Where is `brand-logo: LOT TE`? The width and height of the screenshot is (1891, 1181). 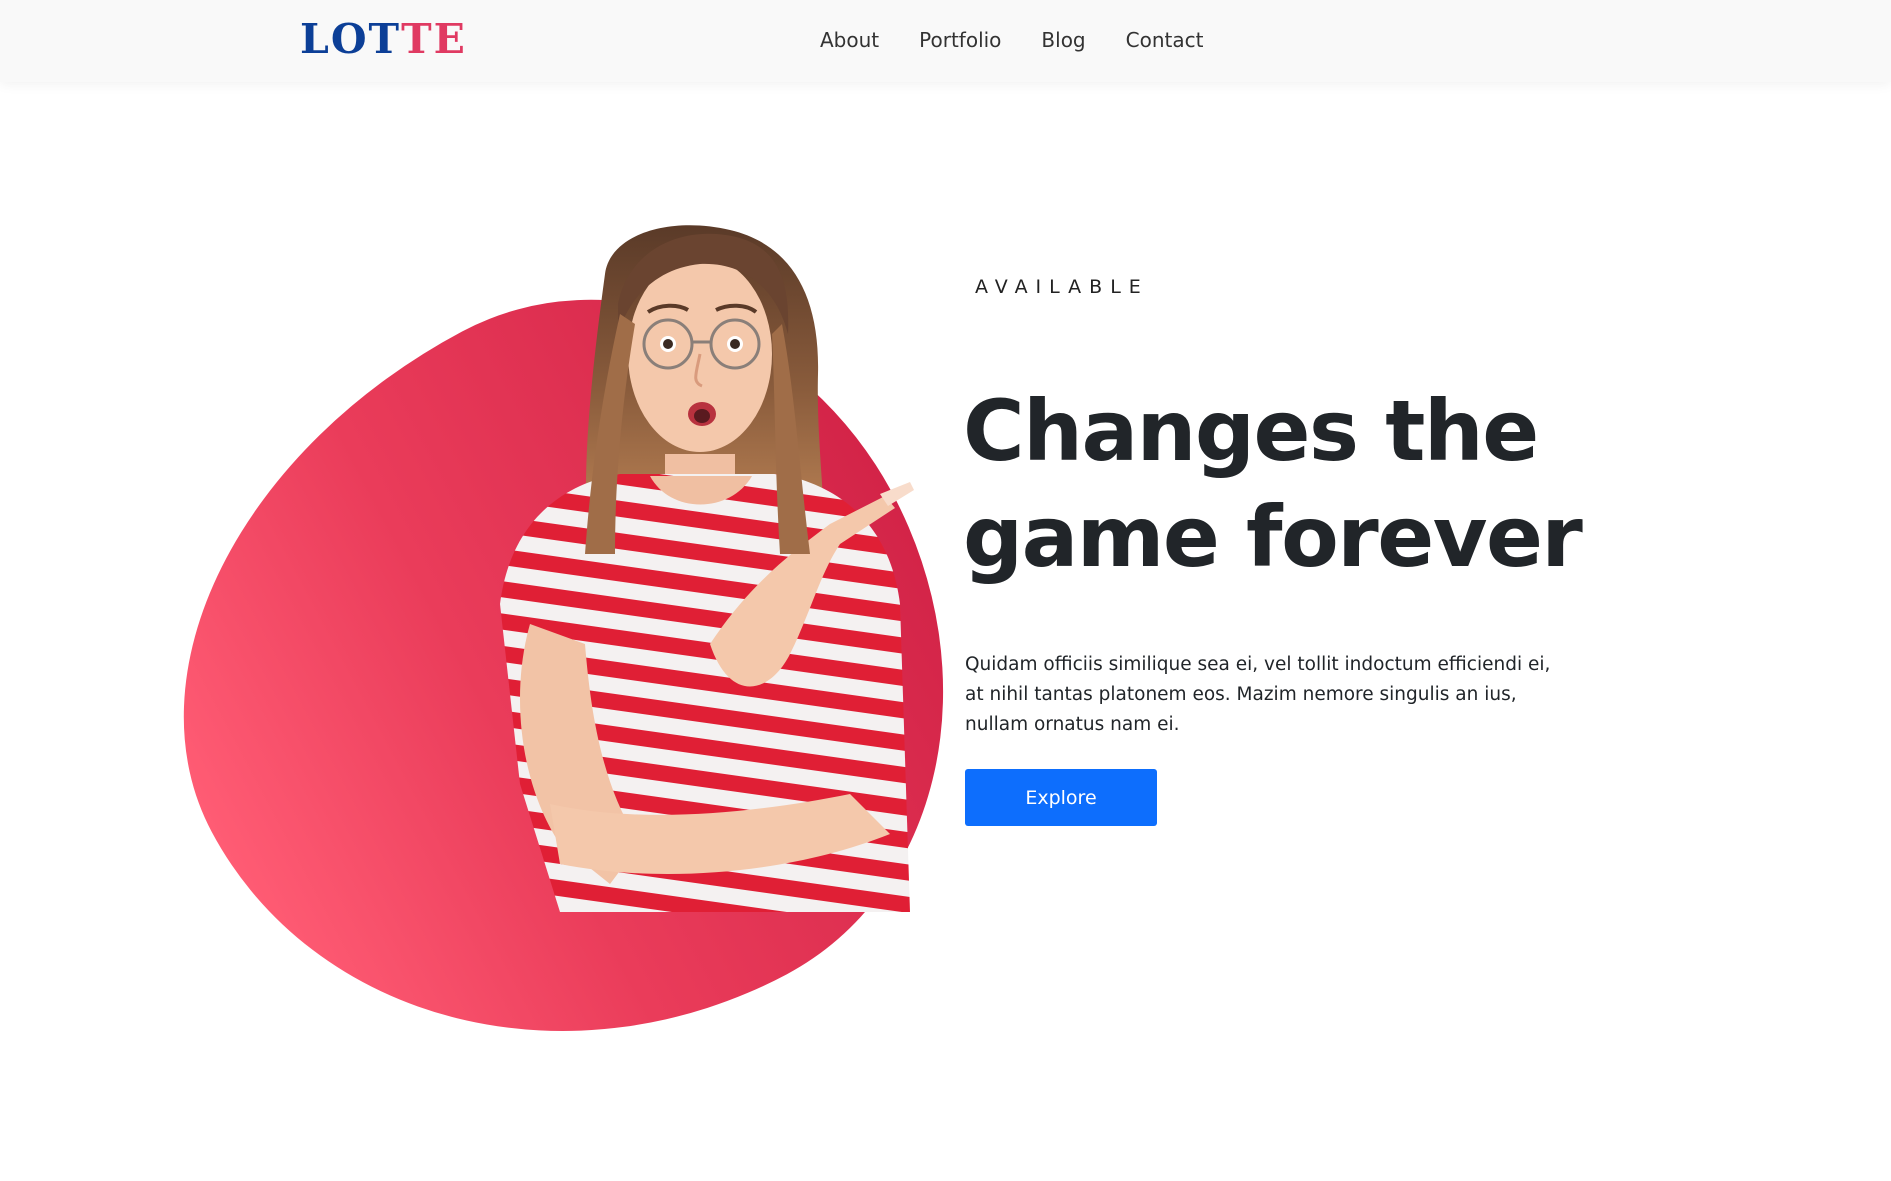 brand-logo: LOT TE is located at coordinates (383, 39).